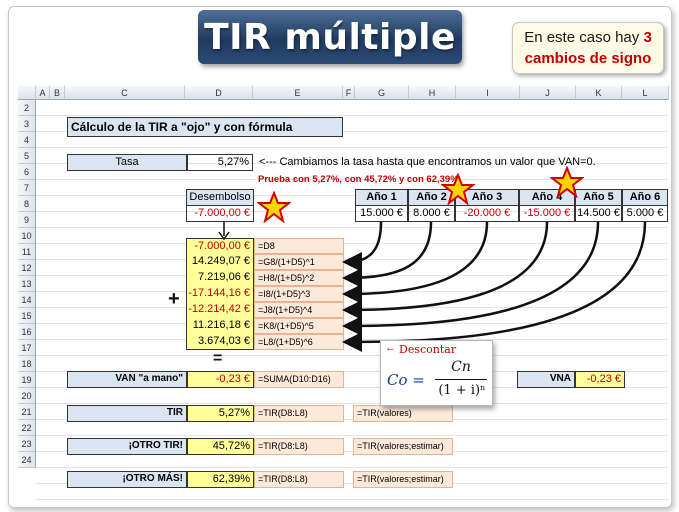 This screenshot has width=679, height=512. I want to click on discounted-value-d16: 3.674,03 €, so click(220, 342).